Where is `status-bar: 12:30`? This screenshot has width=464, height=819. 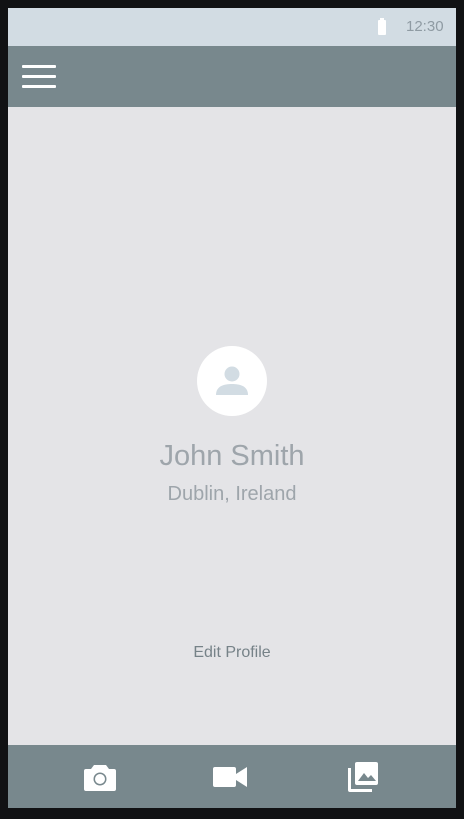 status-bar: 12:30 is located at coordinates (232, 27).